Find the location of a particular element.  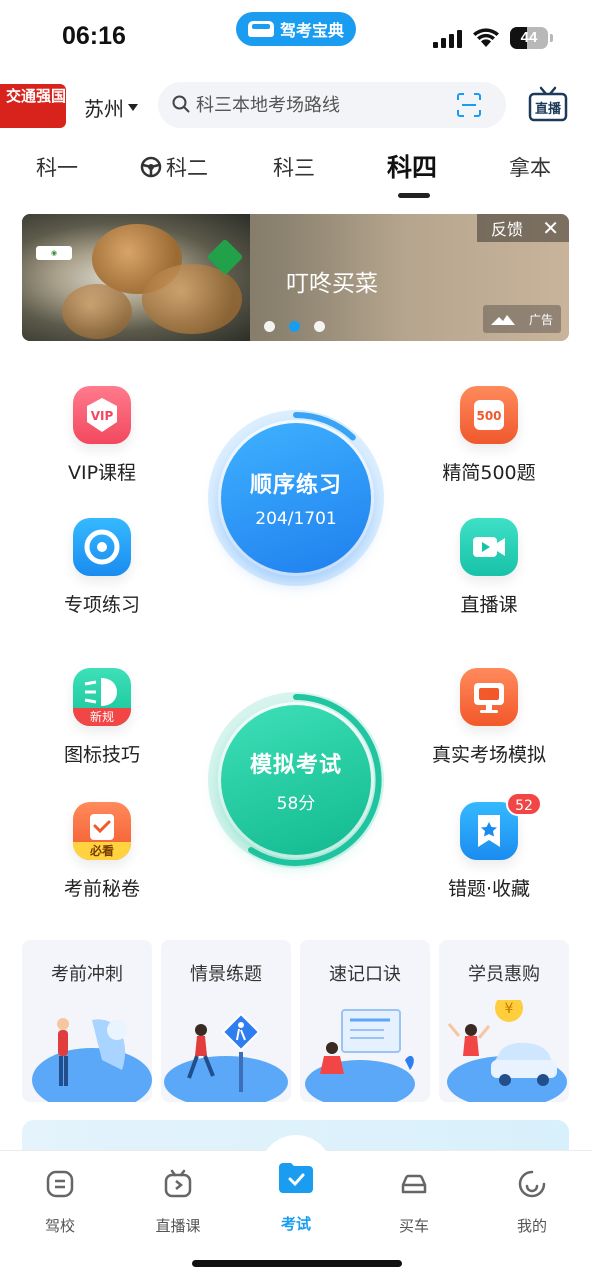

exam-folder-check-icon is located at coordinates (296, 1178).